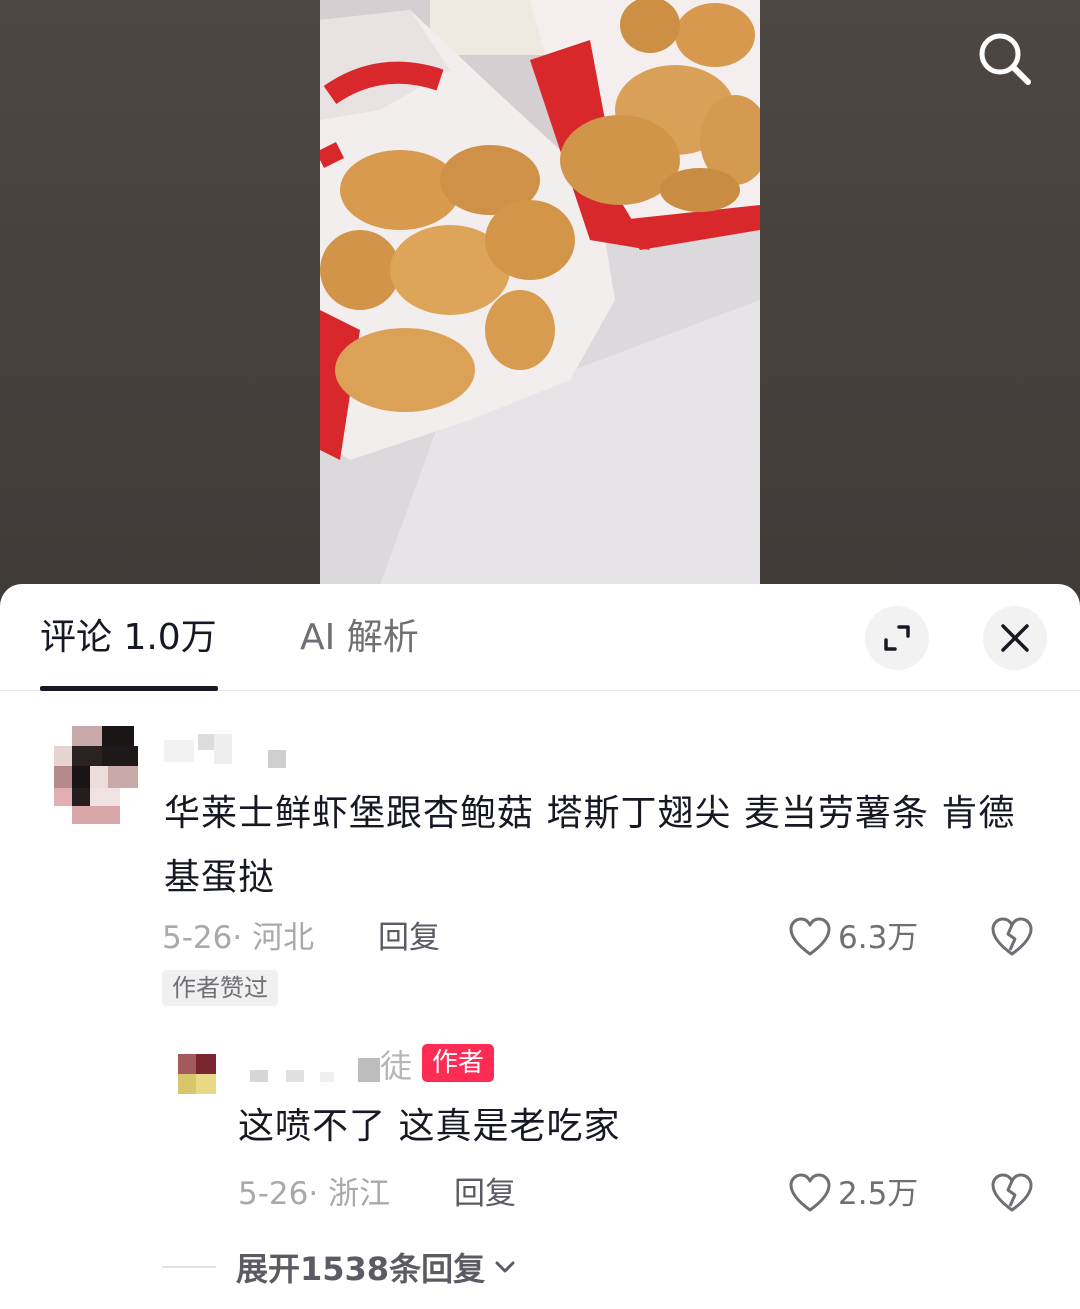  What do you see at coordinates (540, 637) in the screenshot?
I see `comments-tab-bar: 评论 1.0万 AI 解析` at bounding box center [540, 637].